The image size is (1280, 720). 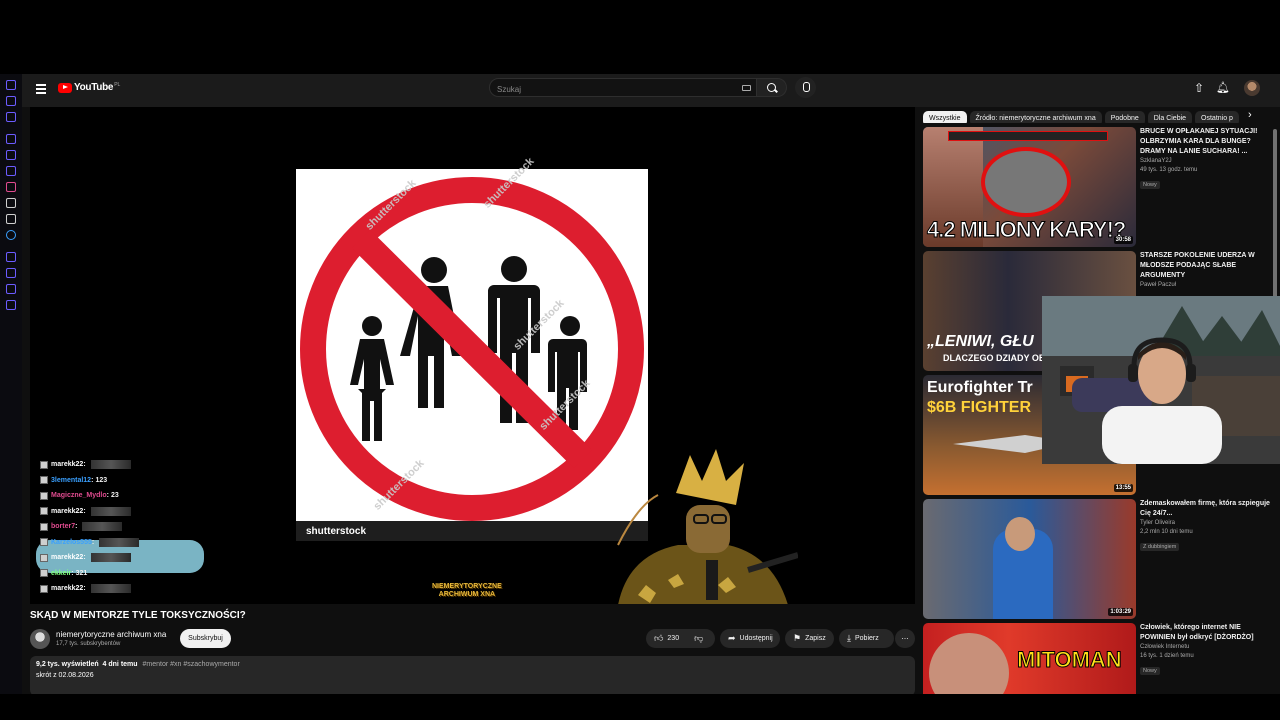 I want to click on twitch-icon, so click(x=11, y=139).